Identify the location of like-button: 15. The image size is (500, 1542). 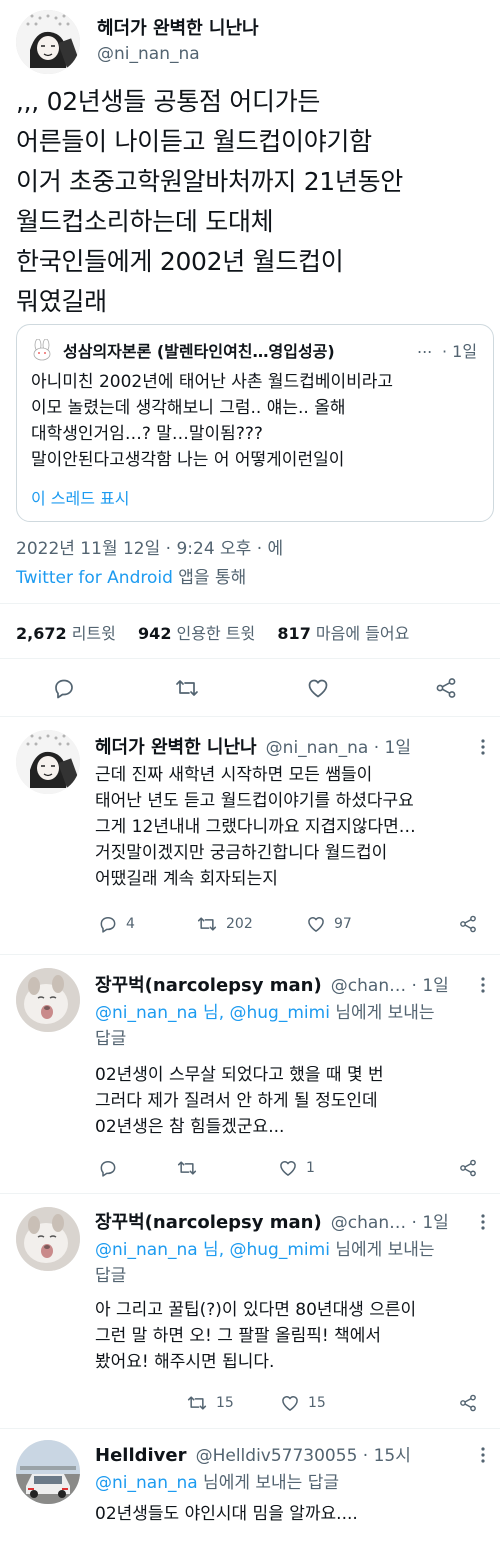
(303, 1403).